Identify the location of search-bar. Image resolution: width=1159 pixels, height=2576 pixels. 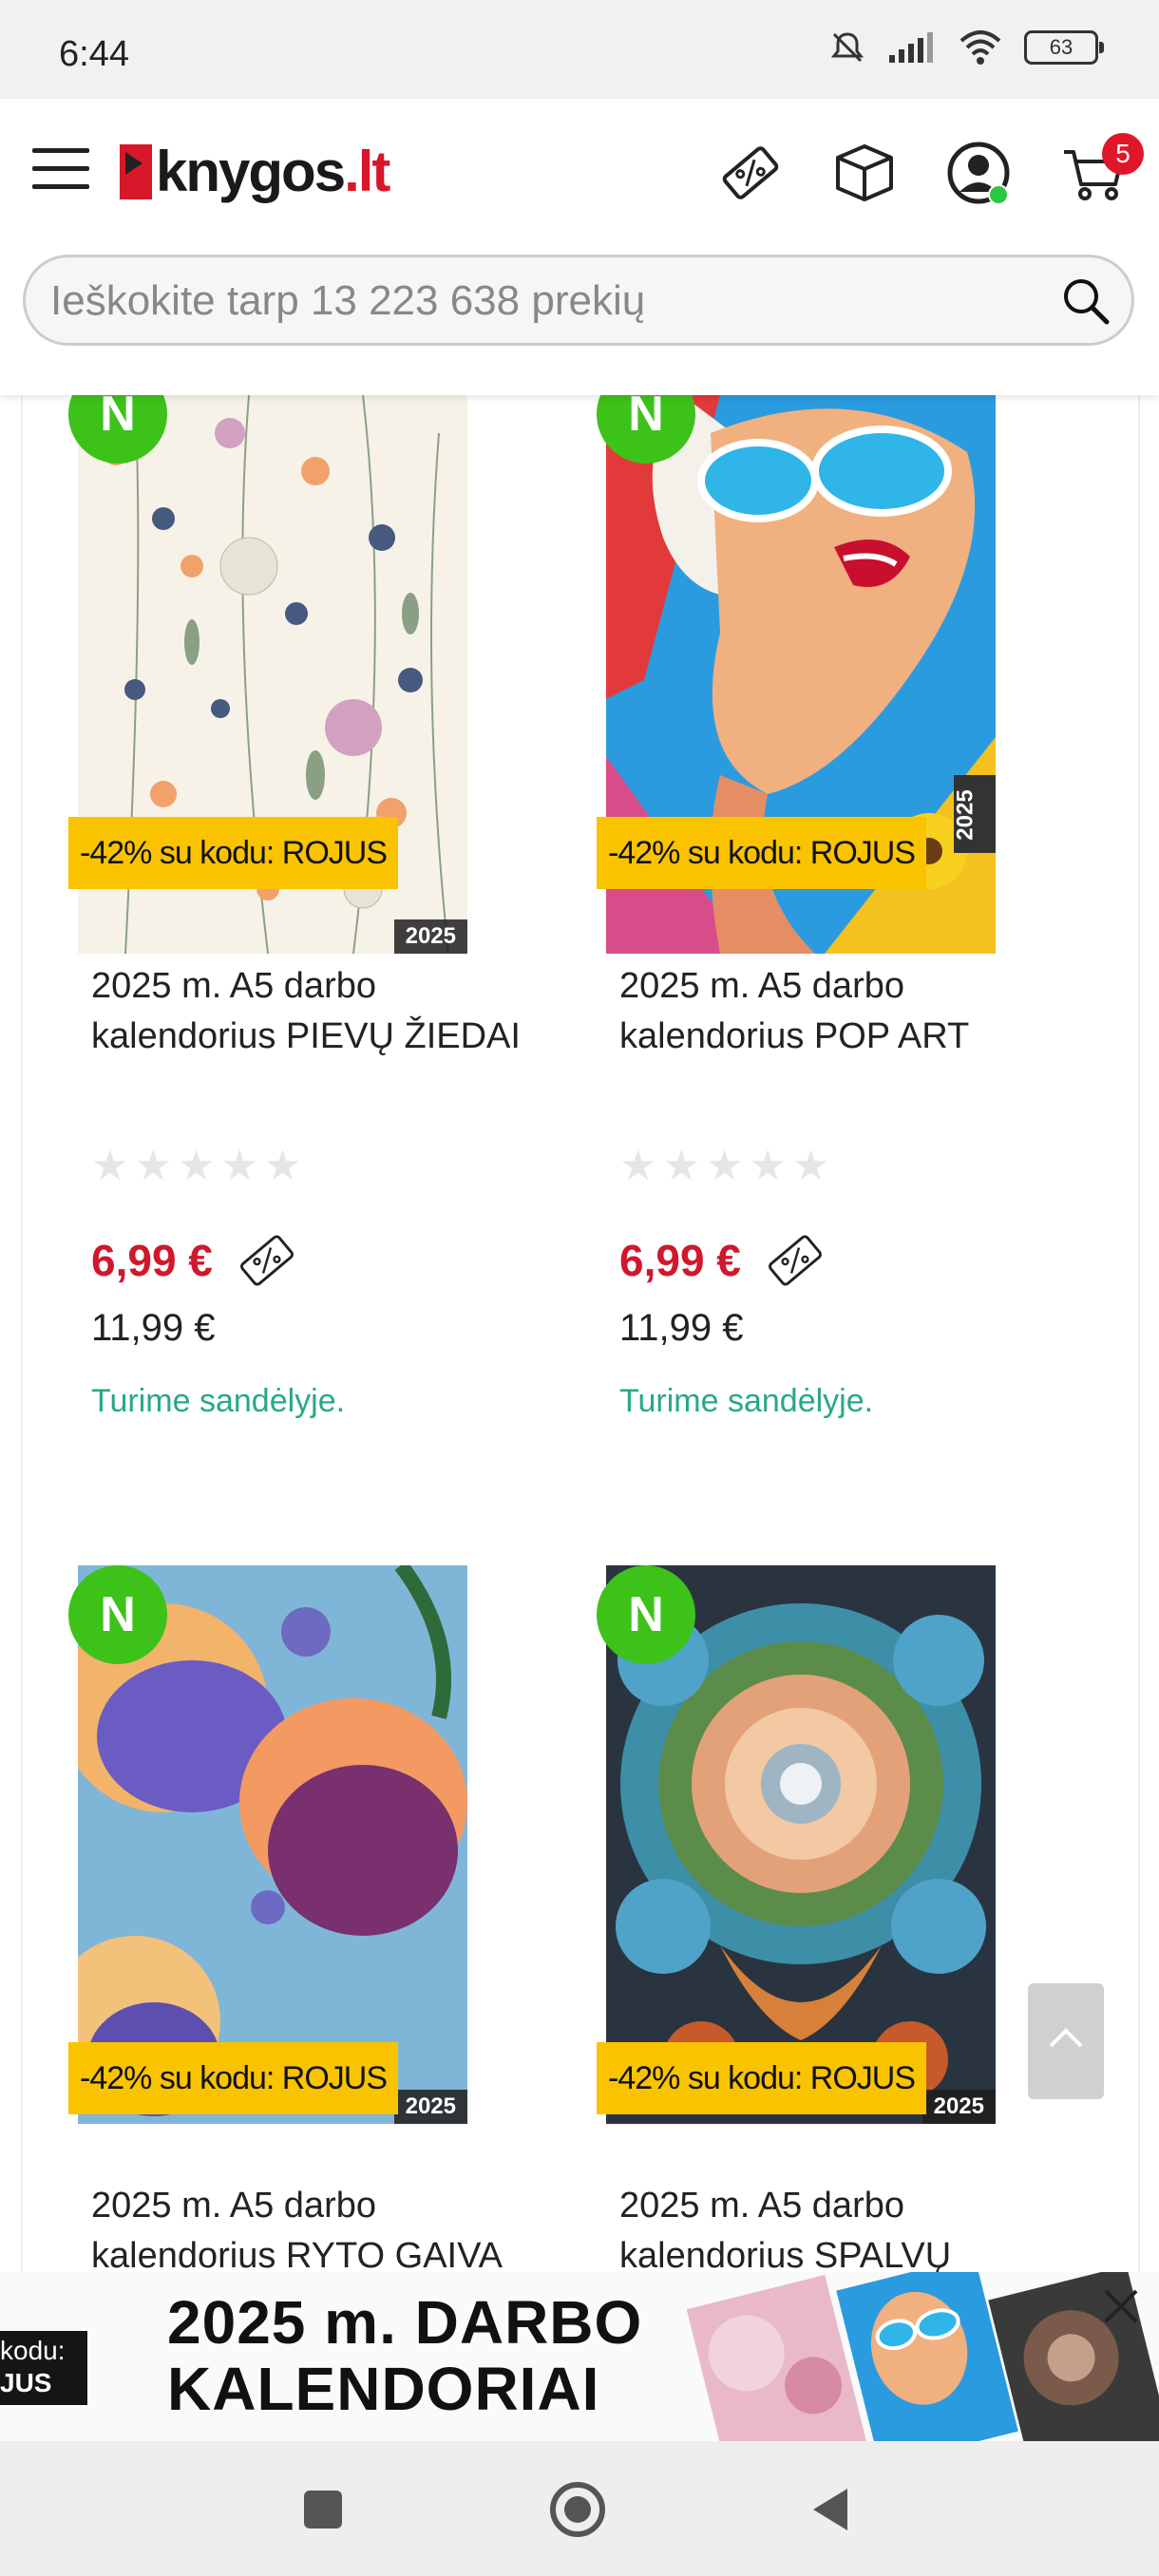
(578, 300).